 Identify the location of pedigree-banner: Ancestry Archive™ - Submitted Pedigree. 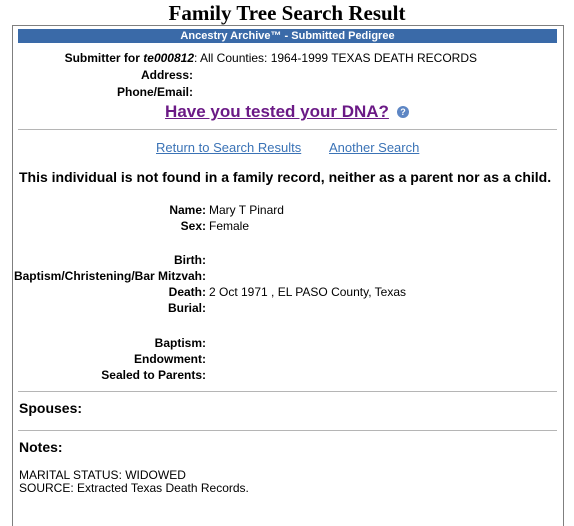
(287, 36).